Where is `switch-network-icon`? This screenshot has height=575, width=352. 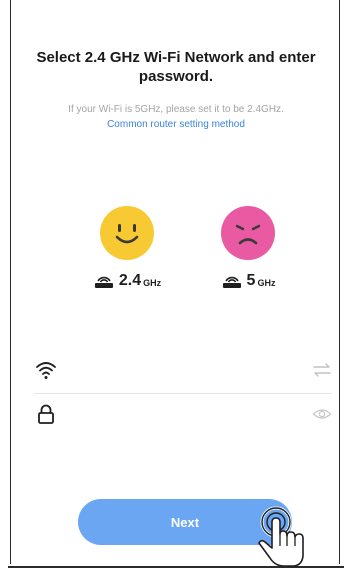 switch-network-icon is located at coordinates (322, 370).